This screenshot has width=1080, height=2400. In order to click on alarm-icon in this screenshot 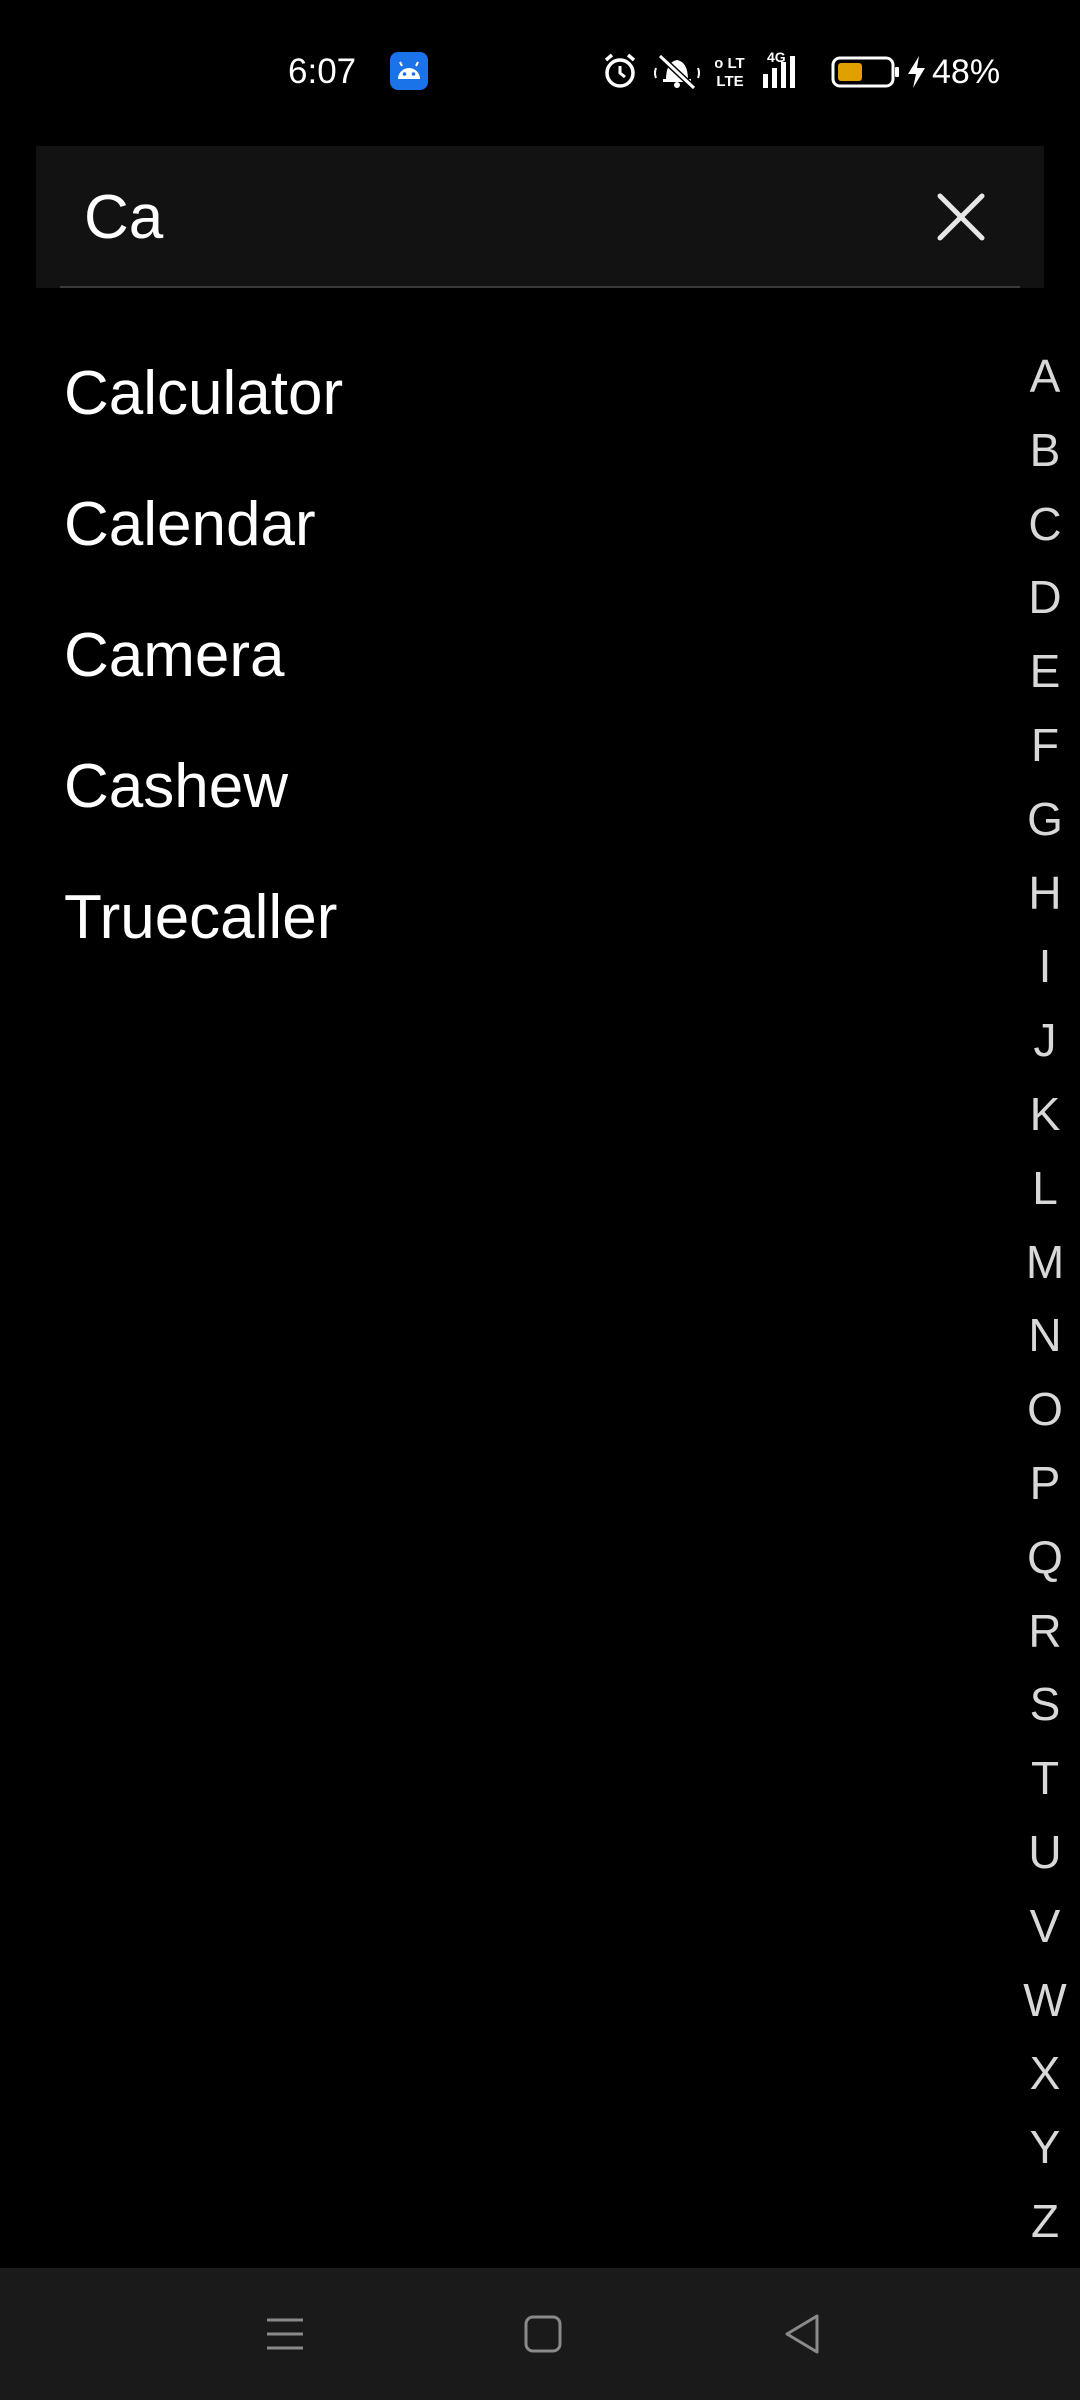, I will do `click(620, 71)`.